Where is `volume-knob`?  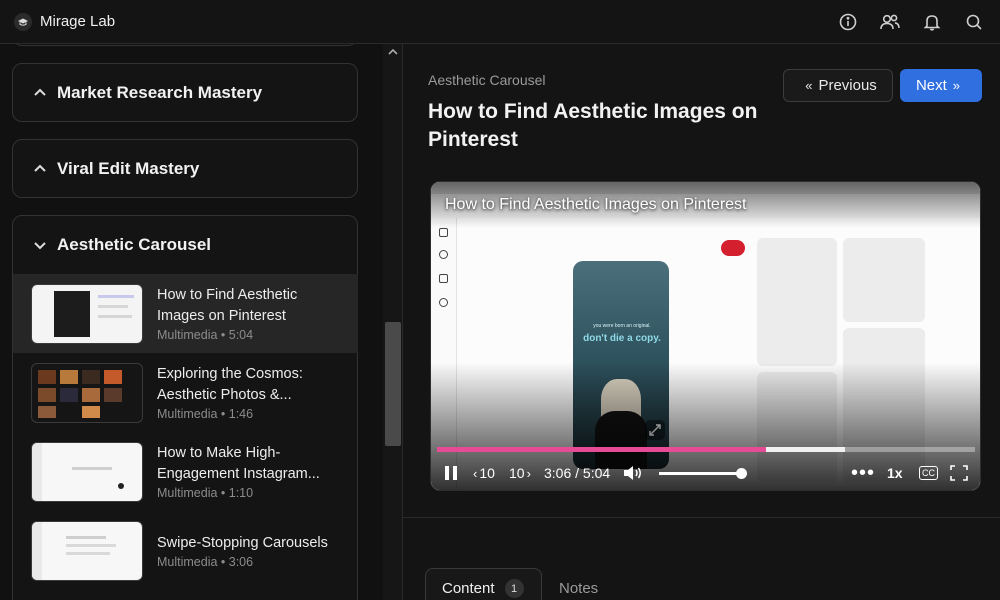 volume-knob is located at coordinates (741, 473).